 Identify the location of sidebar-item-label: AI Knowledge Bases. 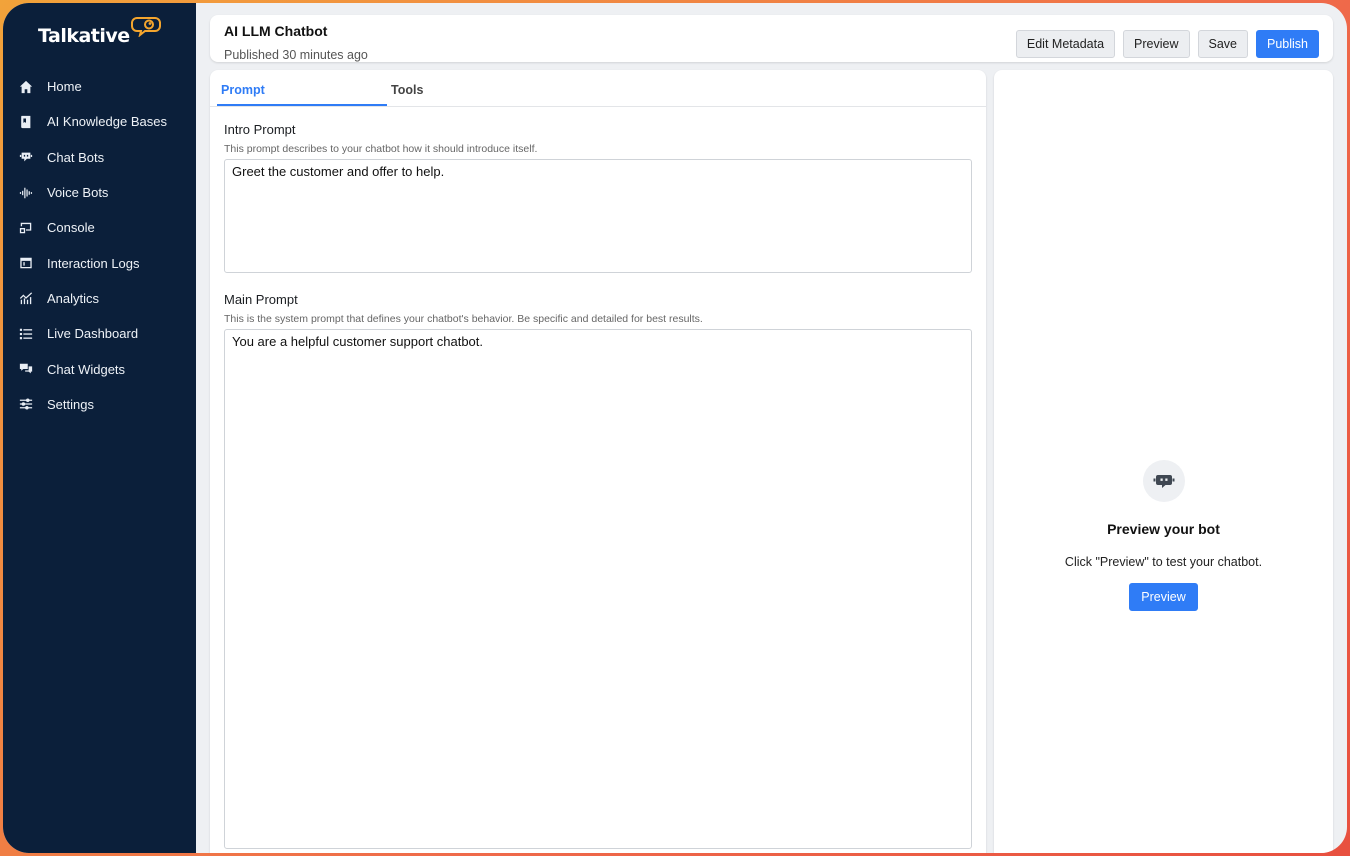
(107, 122).